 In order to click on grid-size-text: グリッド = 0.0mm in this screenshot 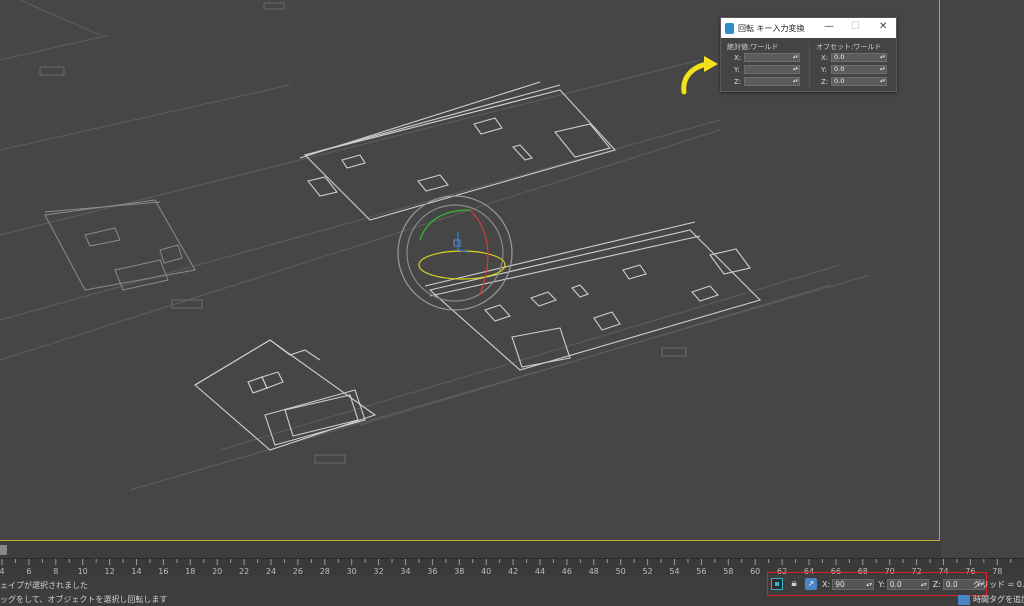, I will do `click(998, 584)`.